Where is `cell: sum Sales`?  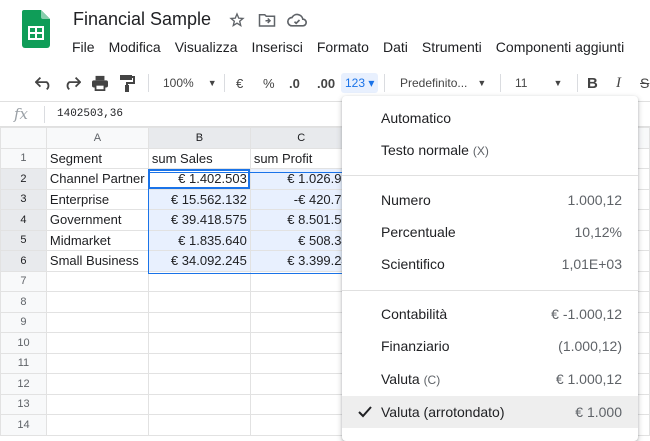
cell: sum Sales is located at coordinates (199, 158).